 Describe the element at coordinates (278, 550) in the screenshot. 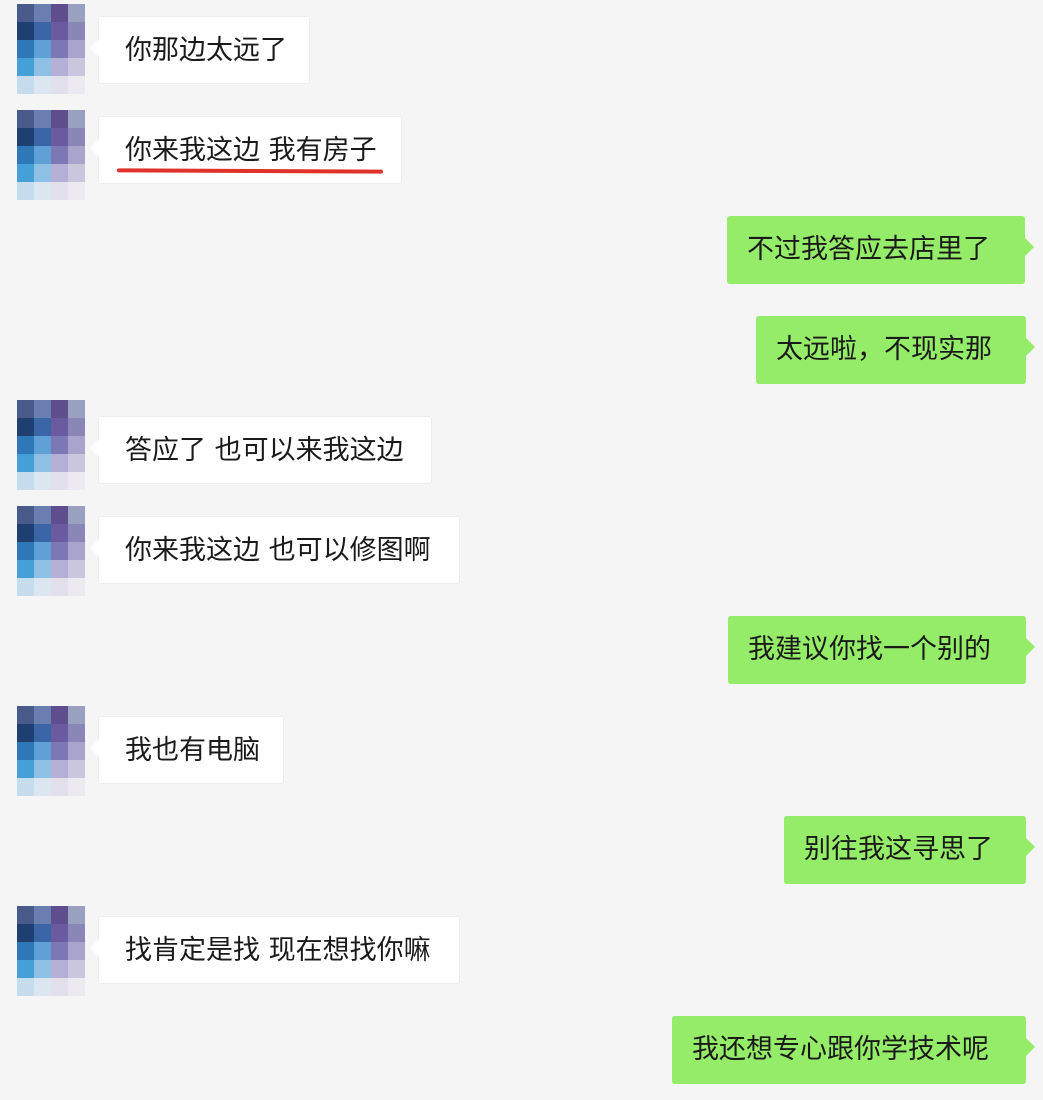

I see `message-text: 你来我这边 也可以修图啊` at that location.